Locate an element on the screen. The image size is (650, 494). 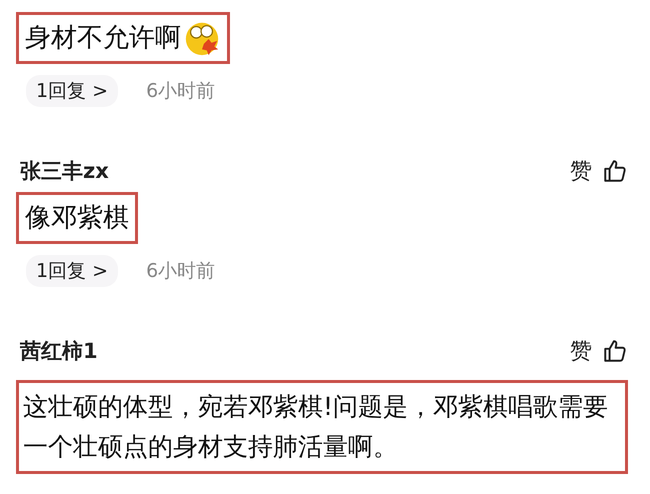
username: 张三丰zx is located at coordinates (64, 171).